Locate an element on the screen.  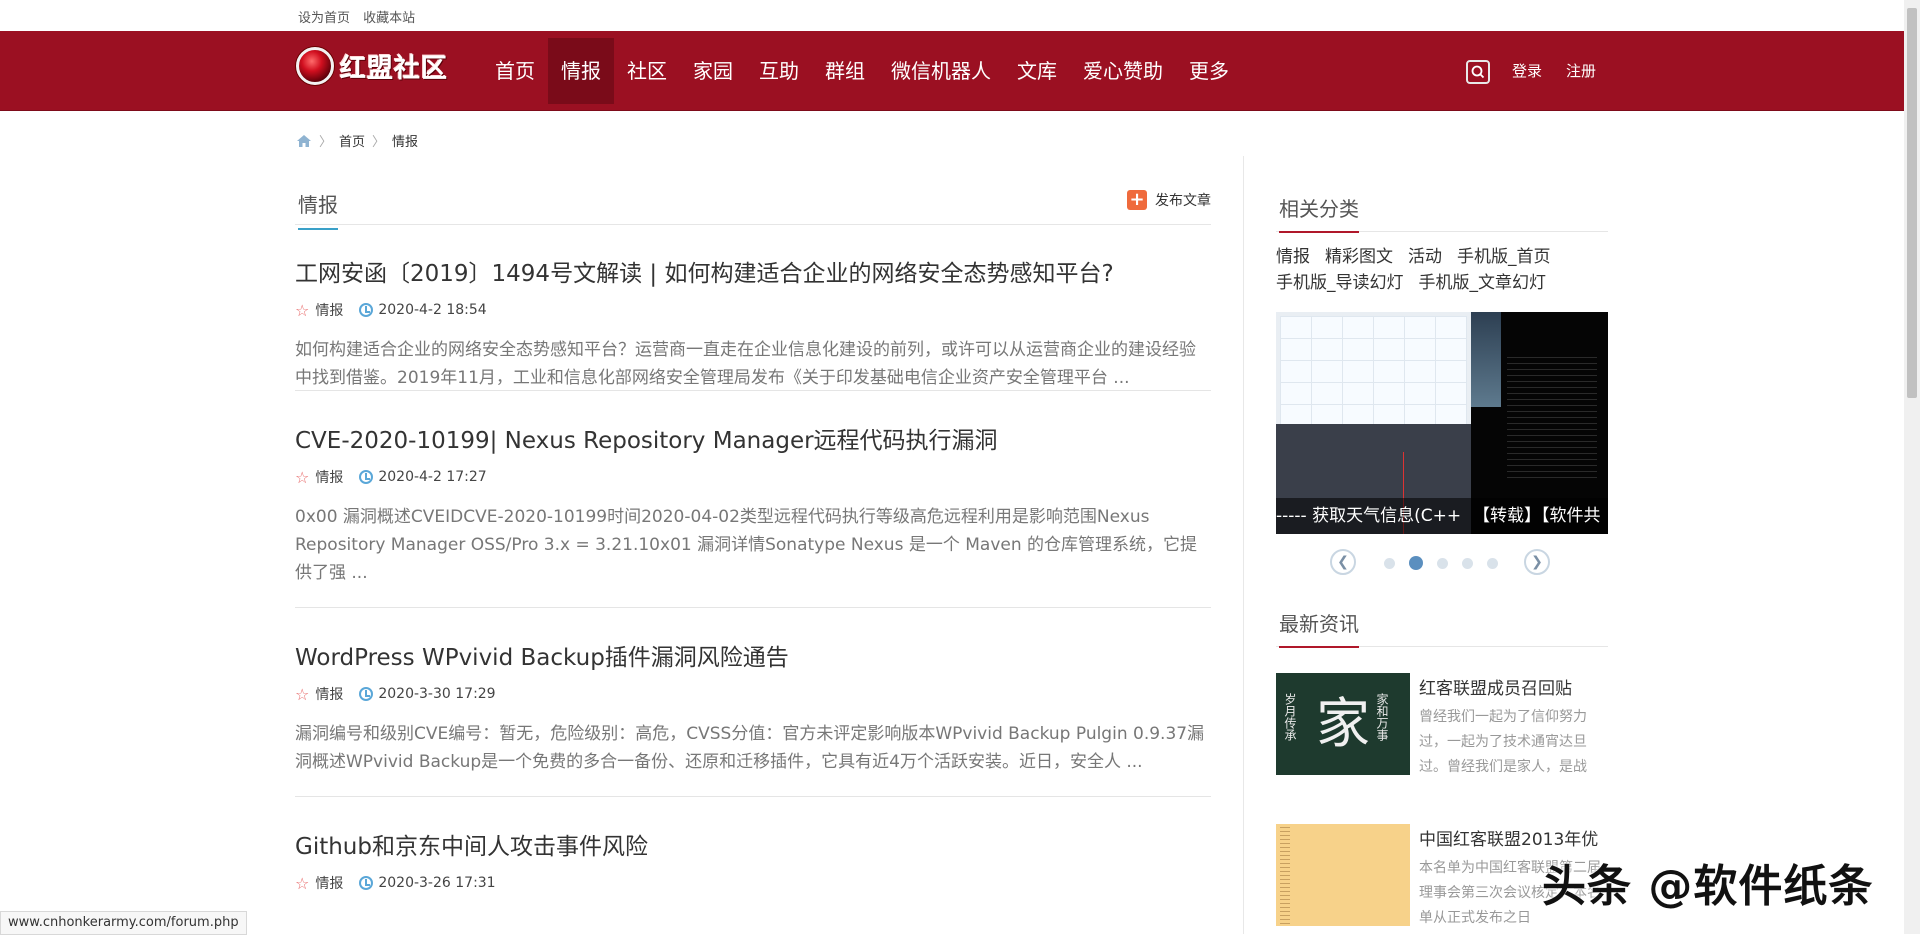
nav-item-home: 首页 is located at coordinates (515, 71).